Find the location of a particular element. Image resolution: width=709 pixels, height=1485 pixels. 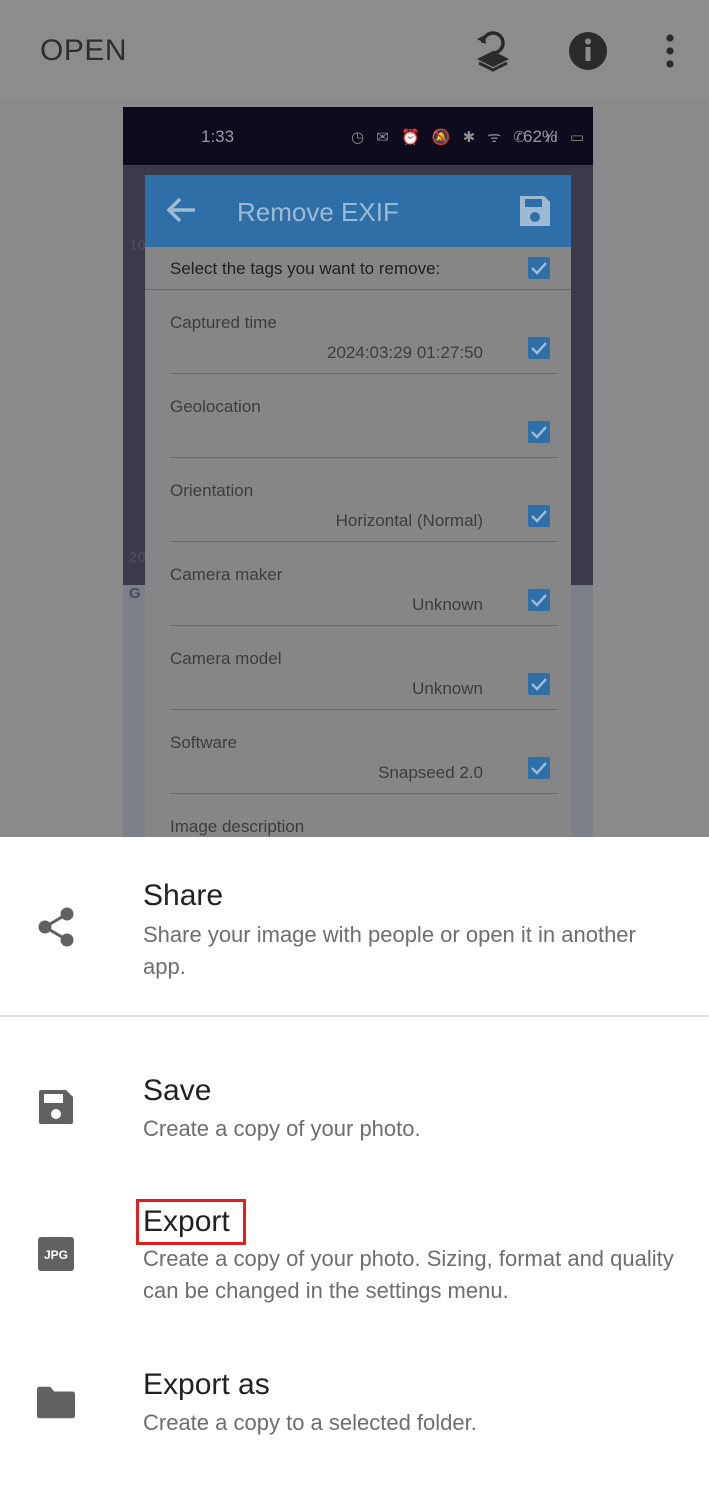

exif-tag-row: Orientation Horizontal (Normal) is located at coordinates (358, 523).